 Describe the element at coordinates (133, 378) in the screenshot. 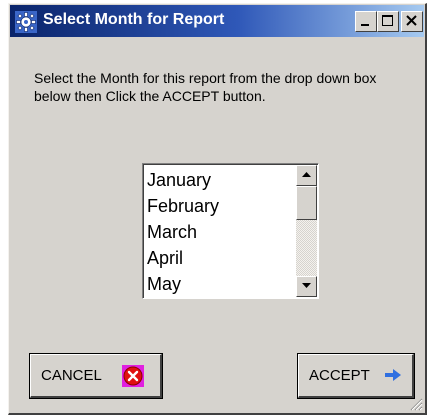

I see `cancel-x-icon` at that location.